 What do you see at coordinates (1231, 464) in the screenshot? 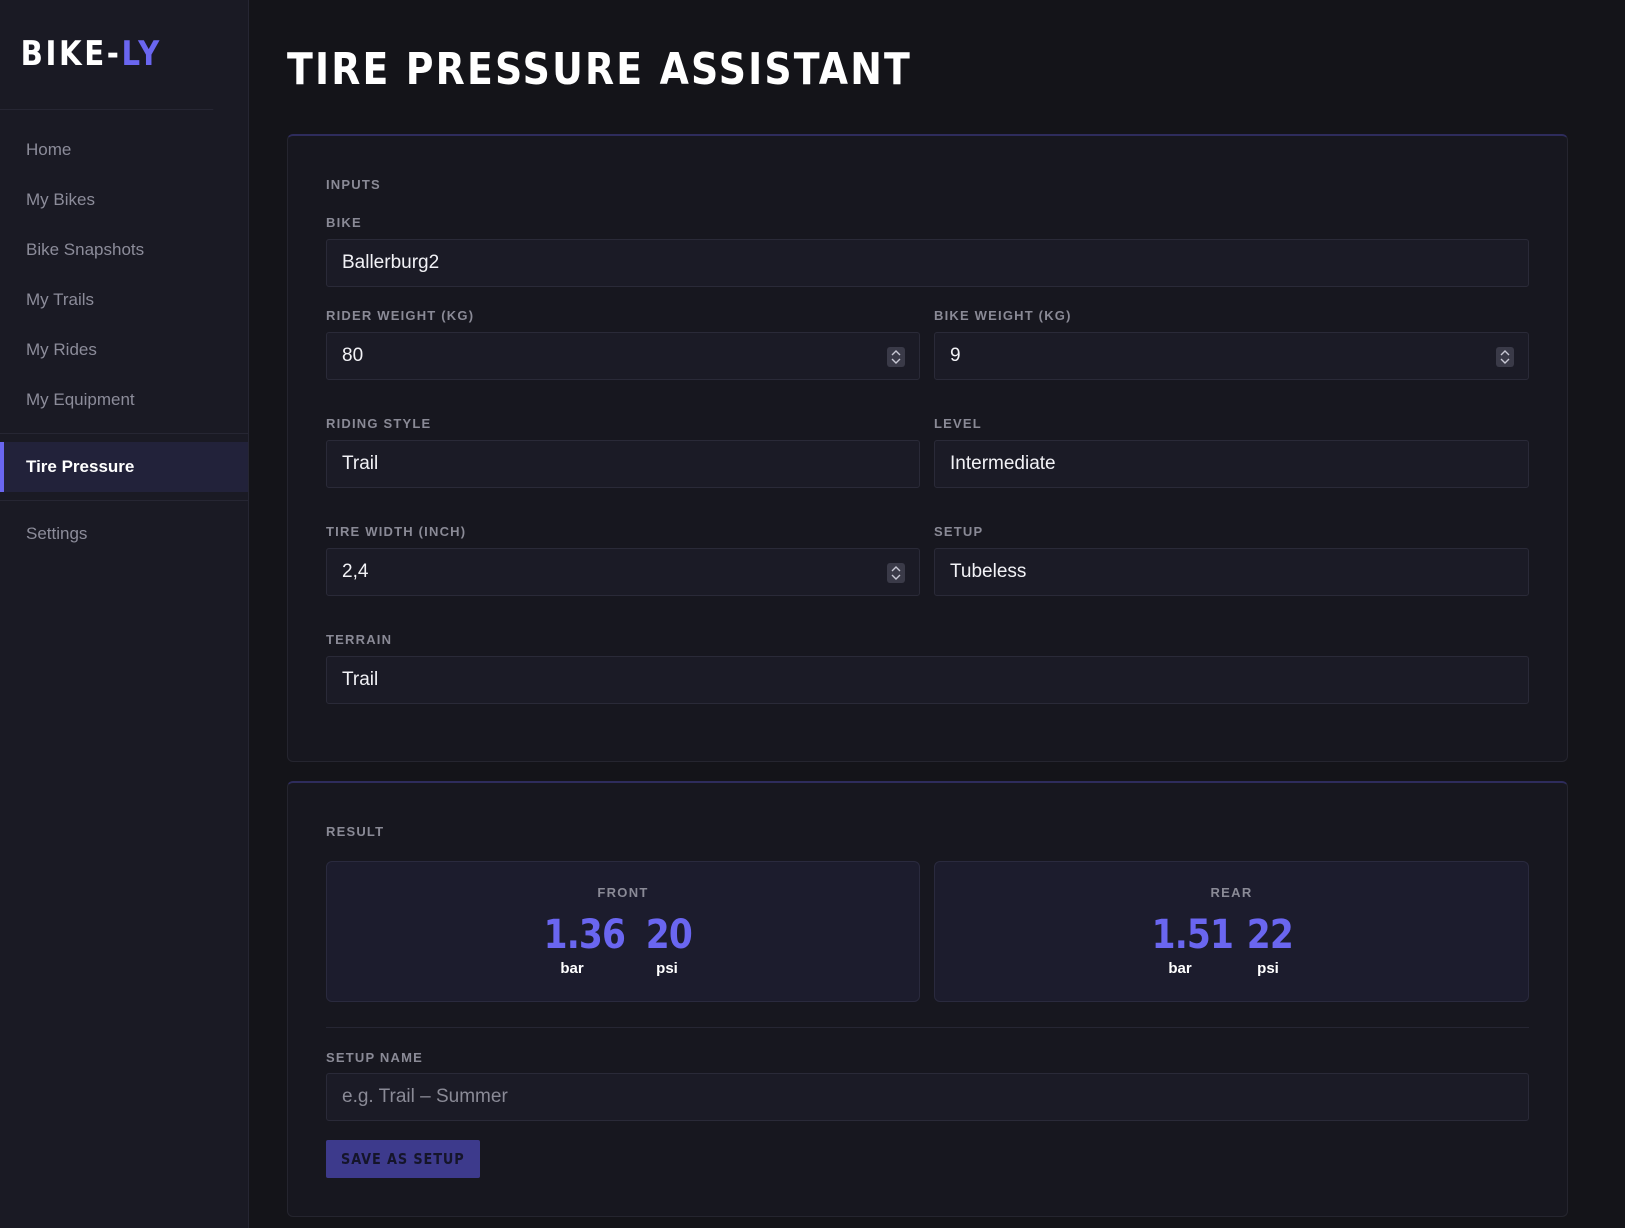
I see `level-select: Intermediate` at bounding box center [1231, 464].